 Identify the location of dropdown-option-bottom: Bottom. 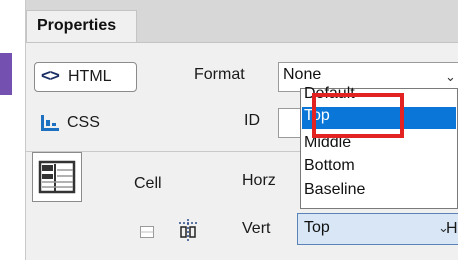
(379, 168).